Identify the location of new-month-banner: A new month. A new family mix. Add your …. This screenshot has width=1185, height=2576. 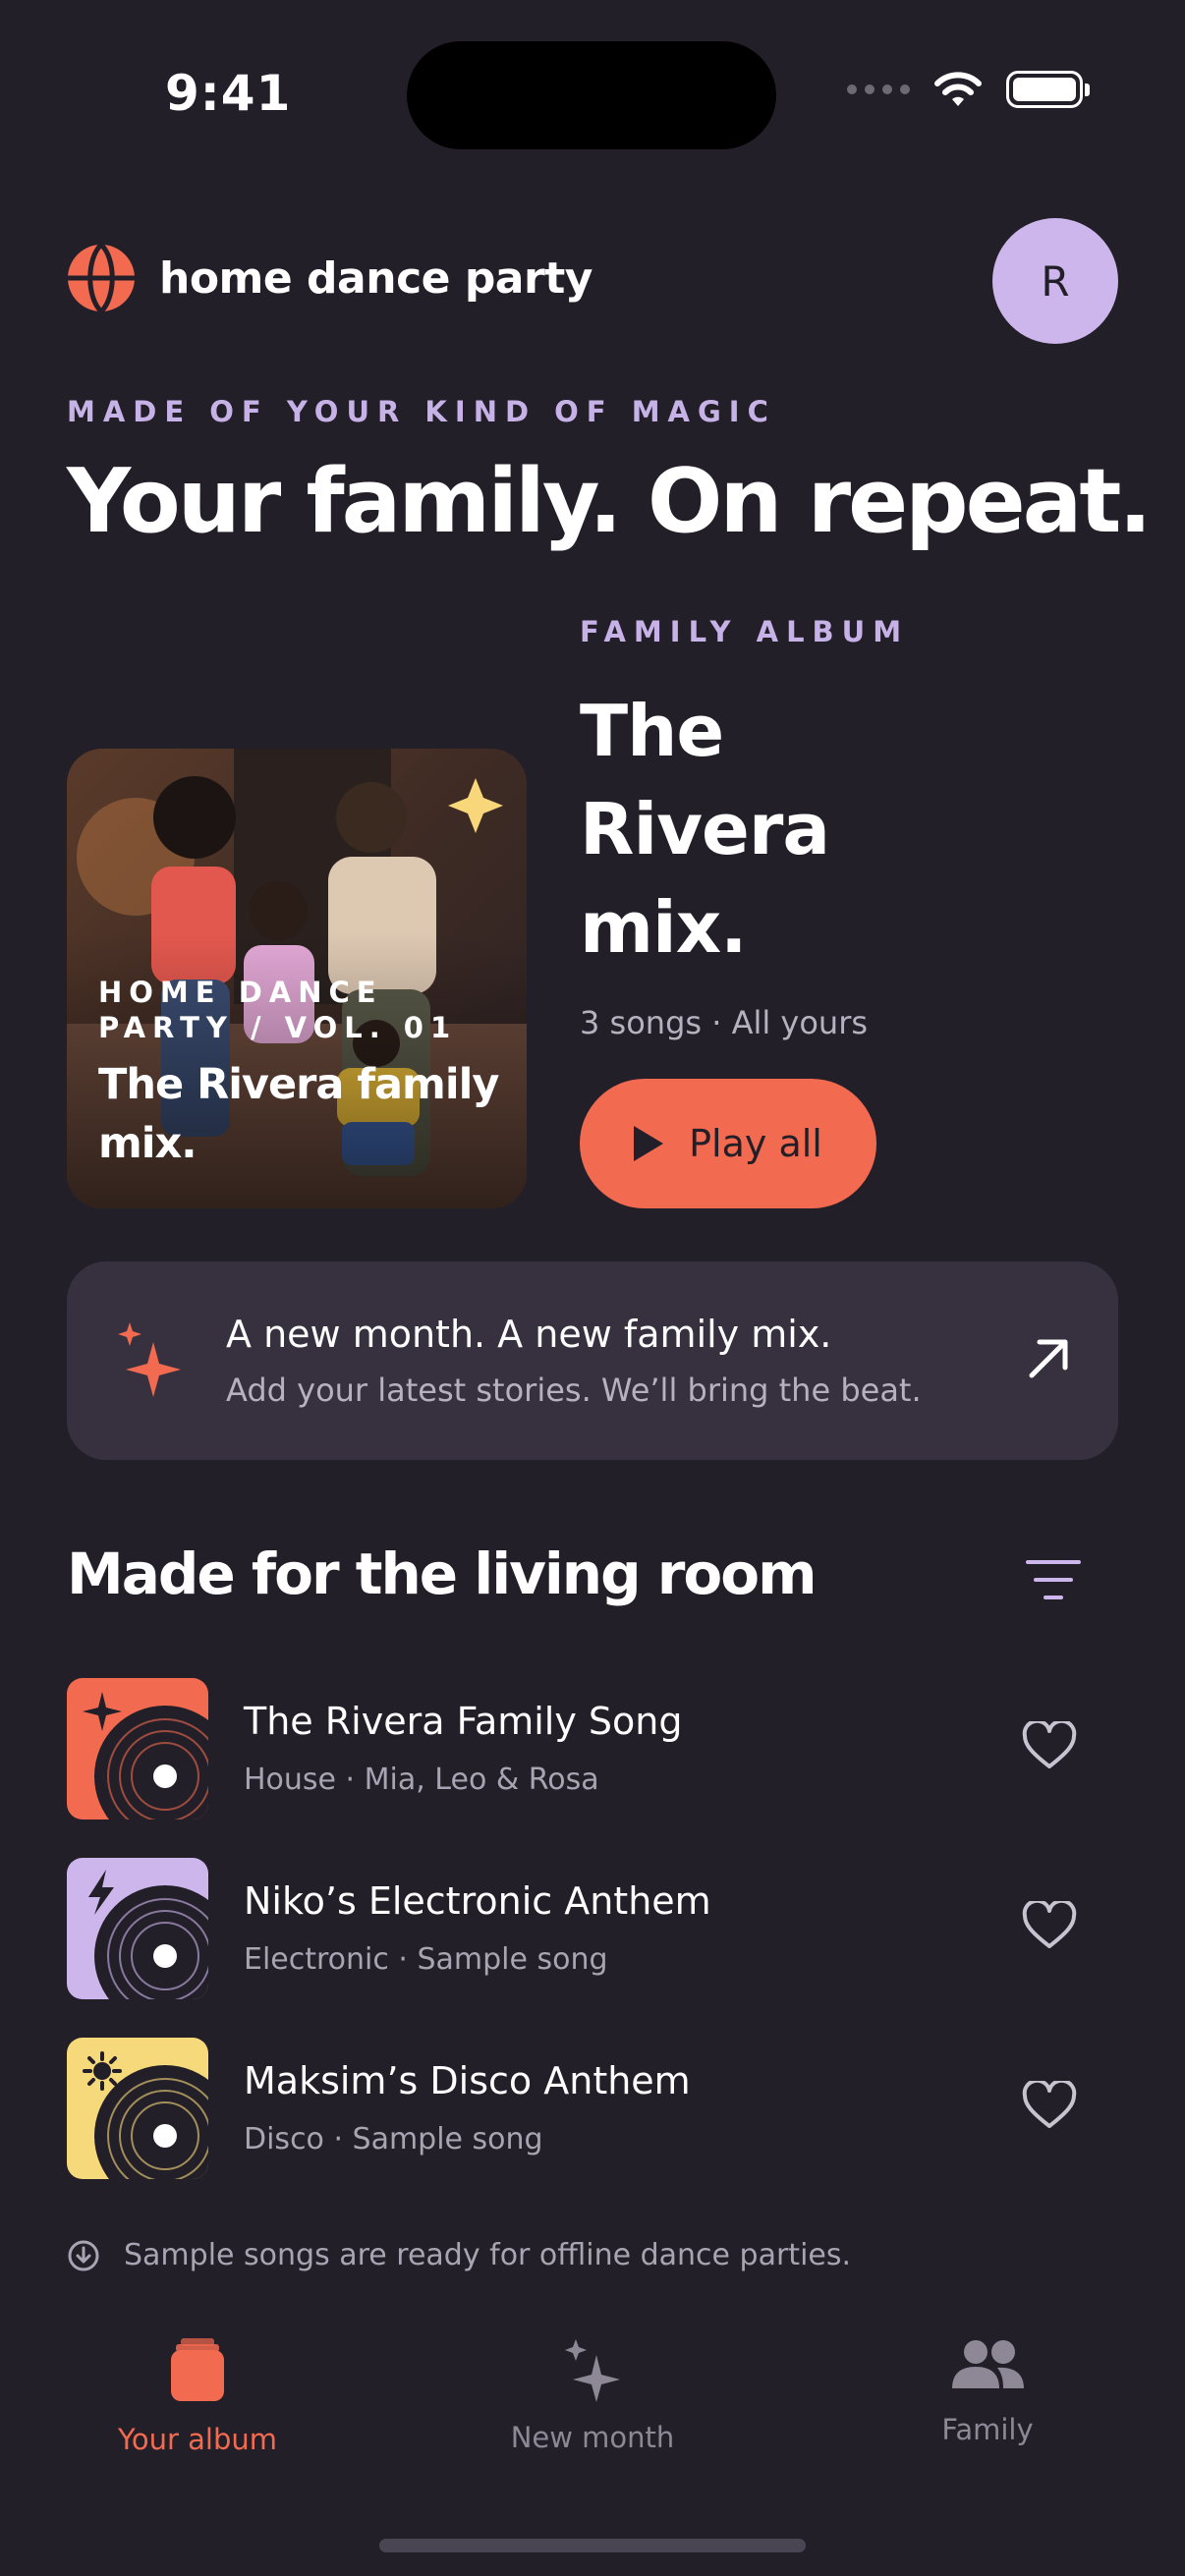
(592, 1360).